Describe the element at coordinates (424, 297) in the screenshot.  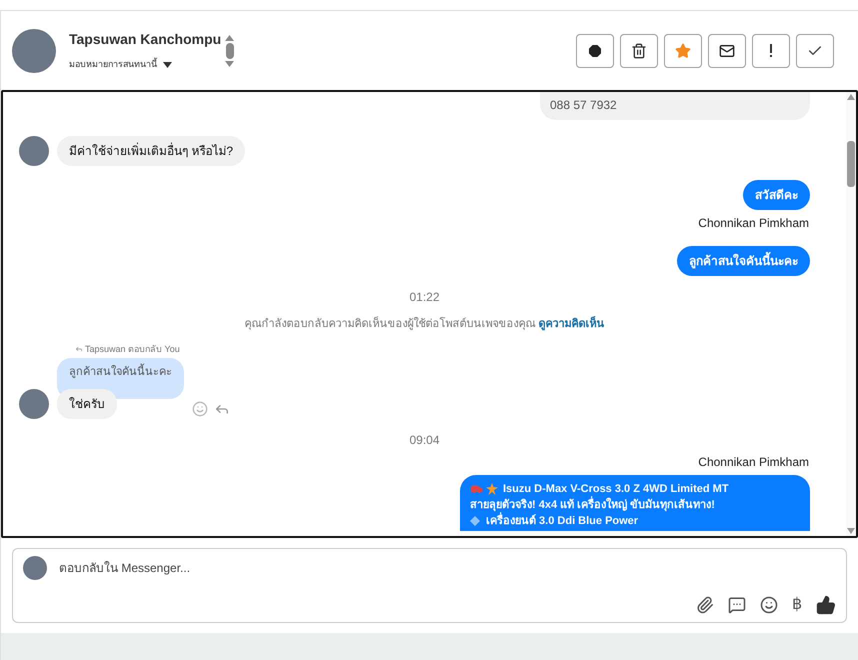
I see `timestamp: 01:22` at that location.